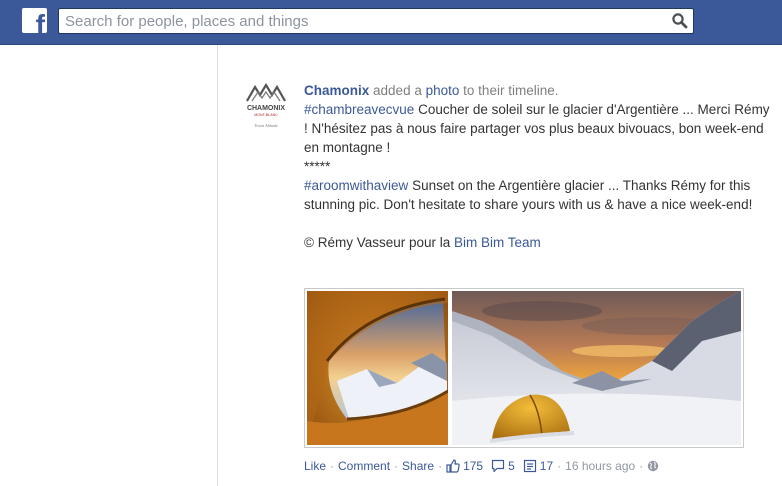  I want to click on facebook-logo-icon: f, so click(34, 20).